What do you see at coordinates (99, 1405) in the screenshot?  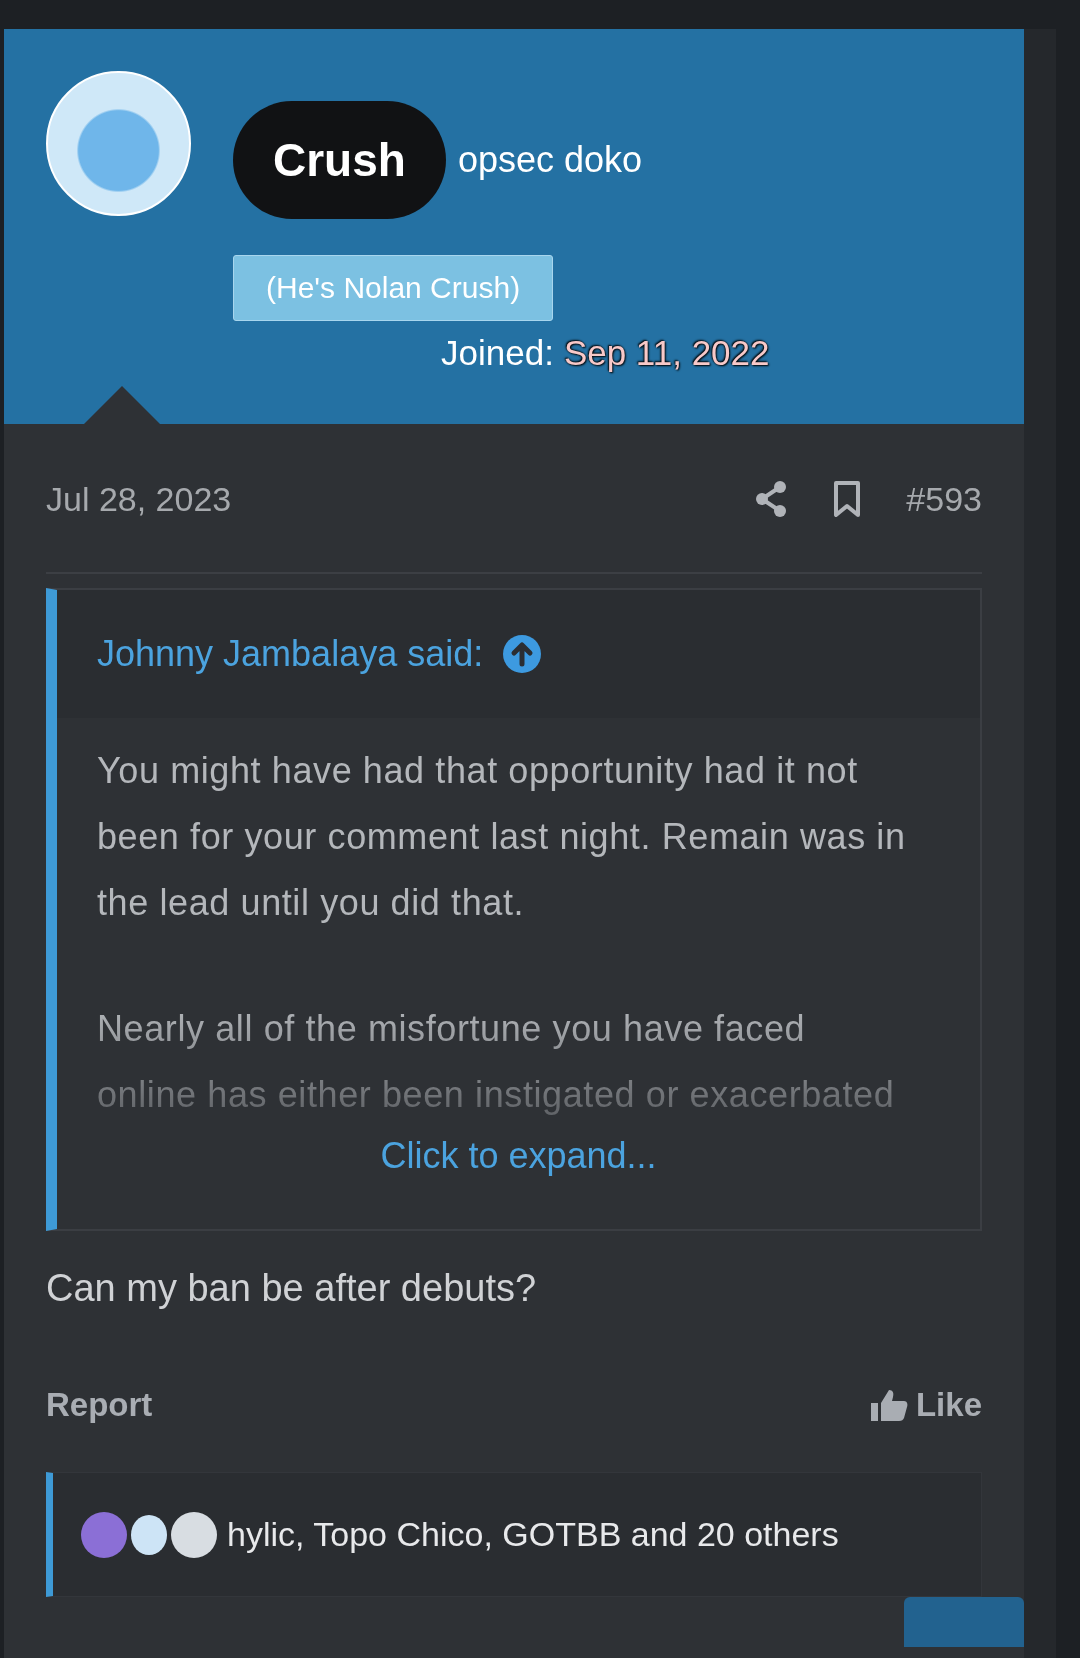 I see `report-link: Report` at bounding box center [99, 1405].